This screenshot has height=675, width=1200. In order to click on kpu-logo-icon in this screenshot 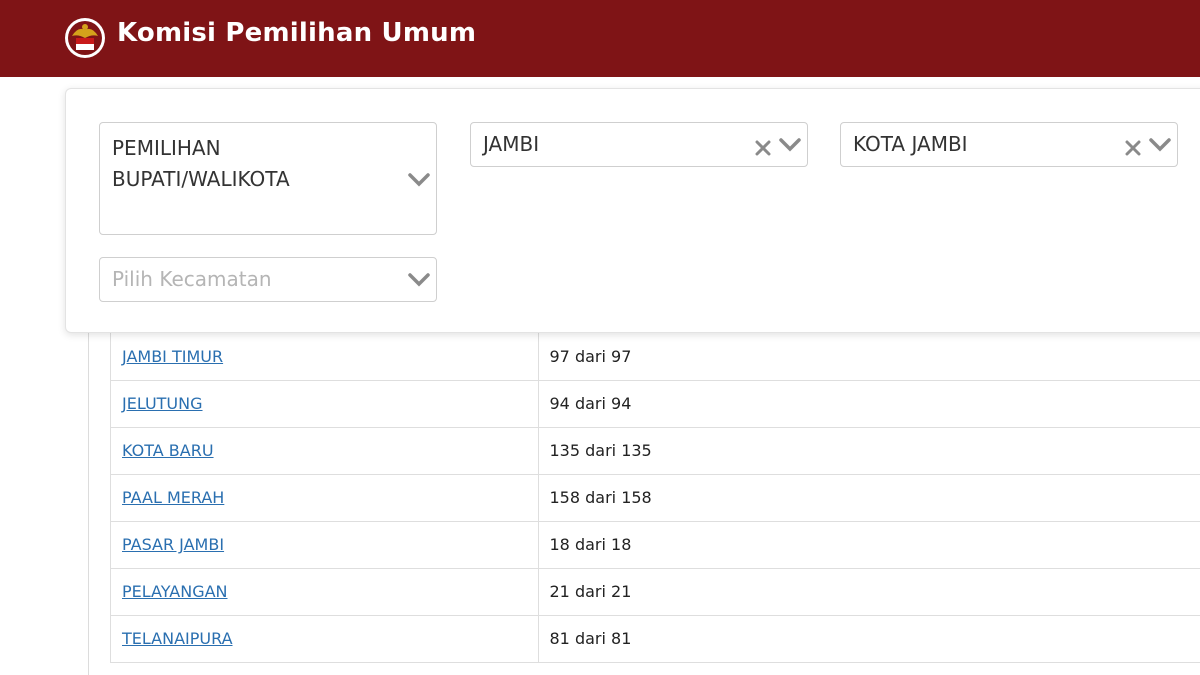, I will do `click(85, 38)`.